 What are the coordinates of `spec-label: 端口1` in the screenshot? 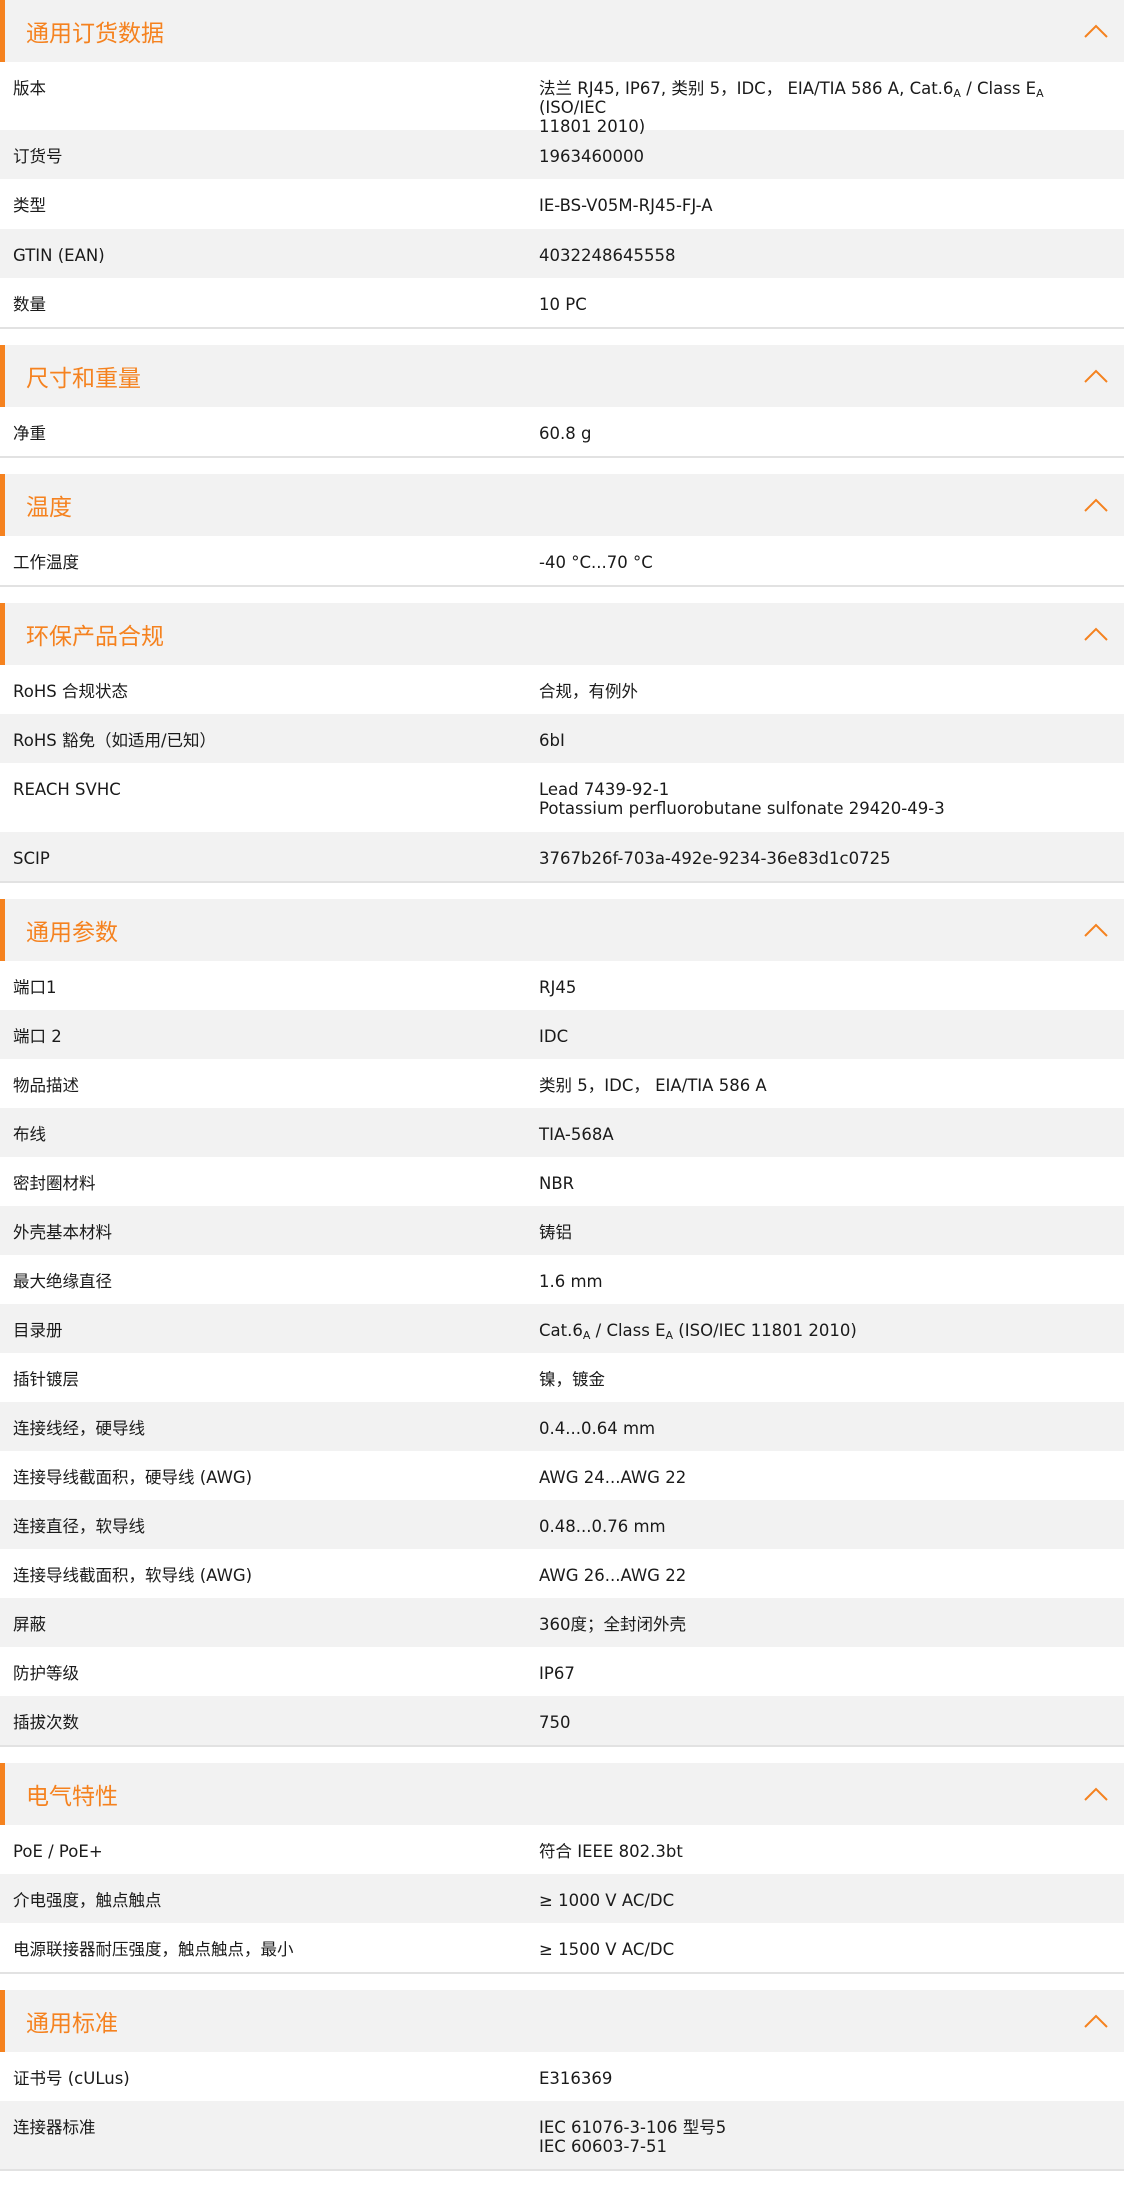 It's located at (35, 987).